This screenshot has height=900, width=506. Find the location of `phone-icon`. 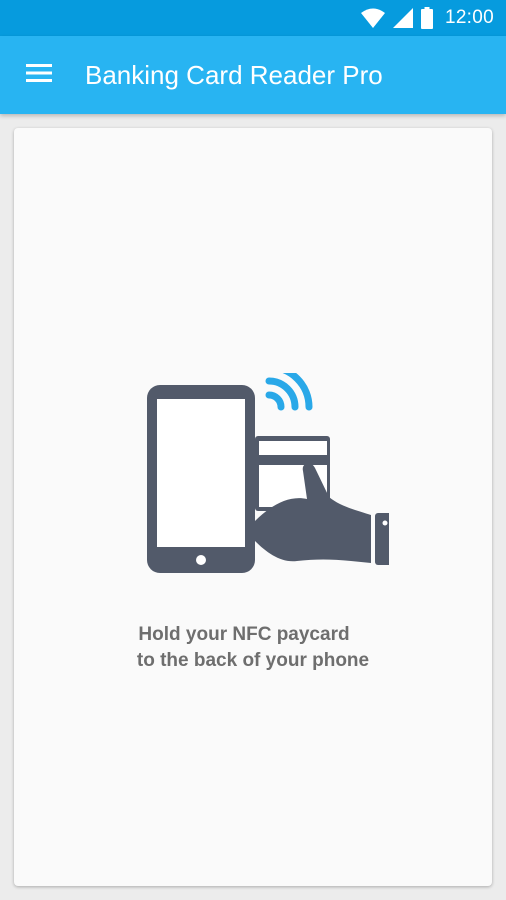

phone-icon is located at coordinates (201, 479).